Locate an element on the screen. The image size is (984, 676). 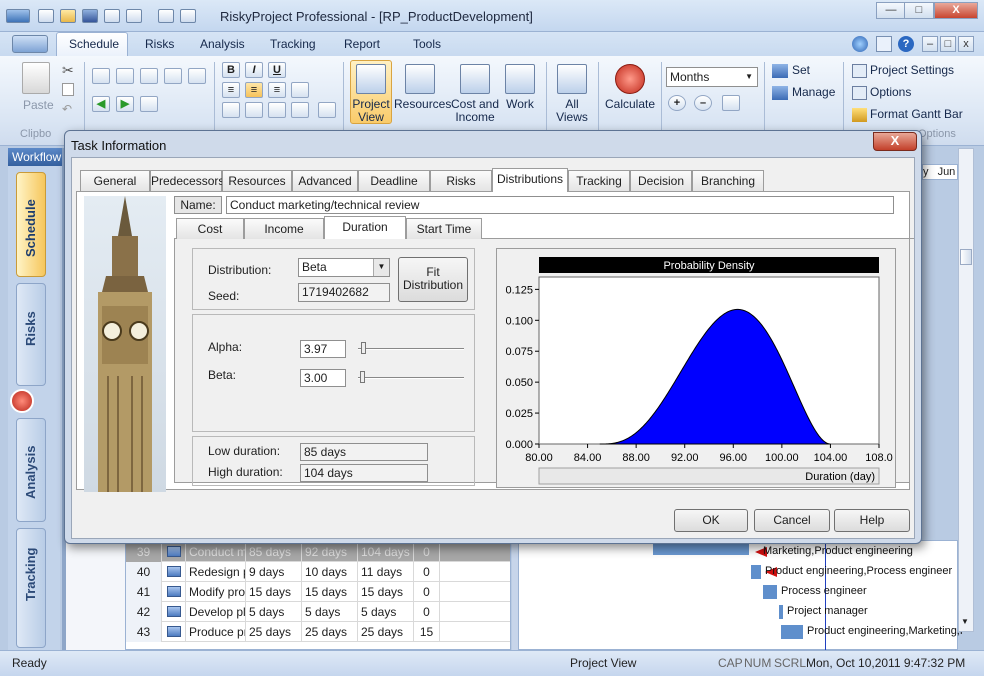
table-row: 43 Produce pr 25 days 25 days 25 days 15 is located at coordinates (318, 632).